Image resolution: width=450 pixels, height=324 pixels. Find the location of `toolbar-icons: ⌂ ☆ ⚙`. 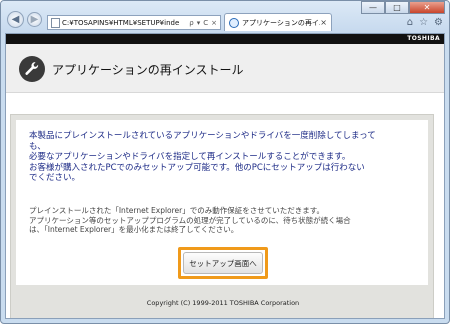

toolbar-icons: ⌂ ☆ ⚙ is located at coordinates (425, 22).